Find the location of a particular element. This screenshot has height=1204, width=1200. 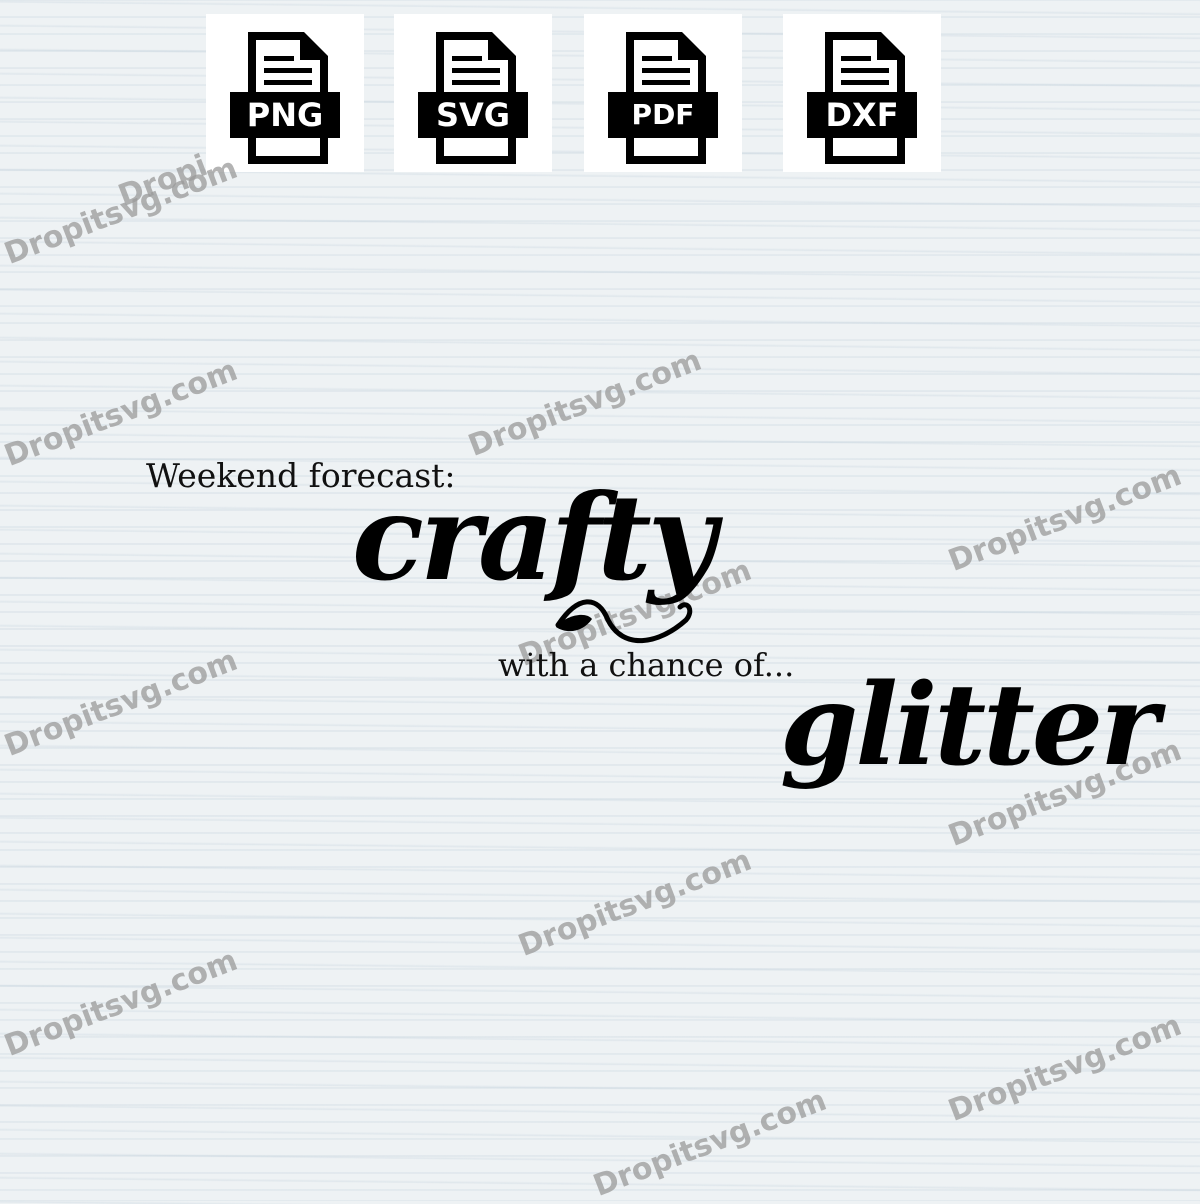

svg-file-badge: SVG is located at coordinates (473, 93).